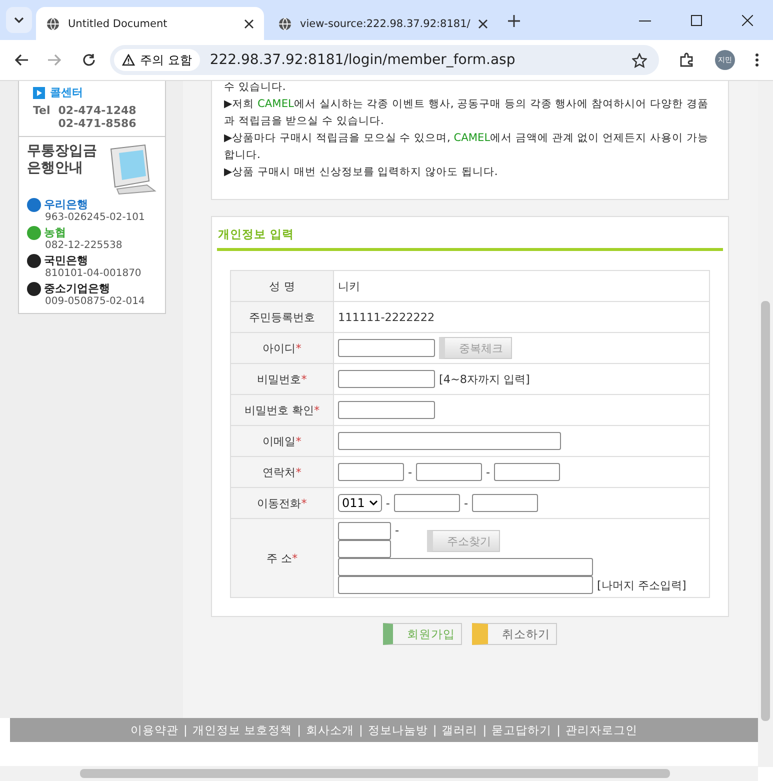 The height and width of the screenshot is (781, 773). I want to click on tab-title: Untitled Document, so click(118, 24).